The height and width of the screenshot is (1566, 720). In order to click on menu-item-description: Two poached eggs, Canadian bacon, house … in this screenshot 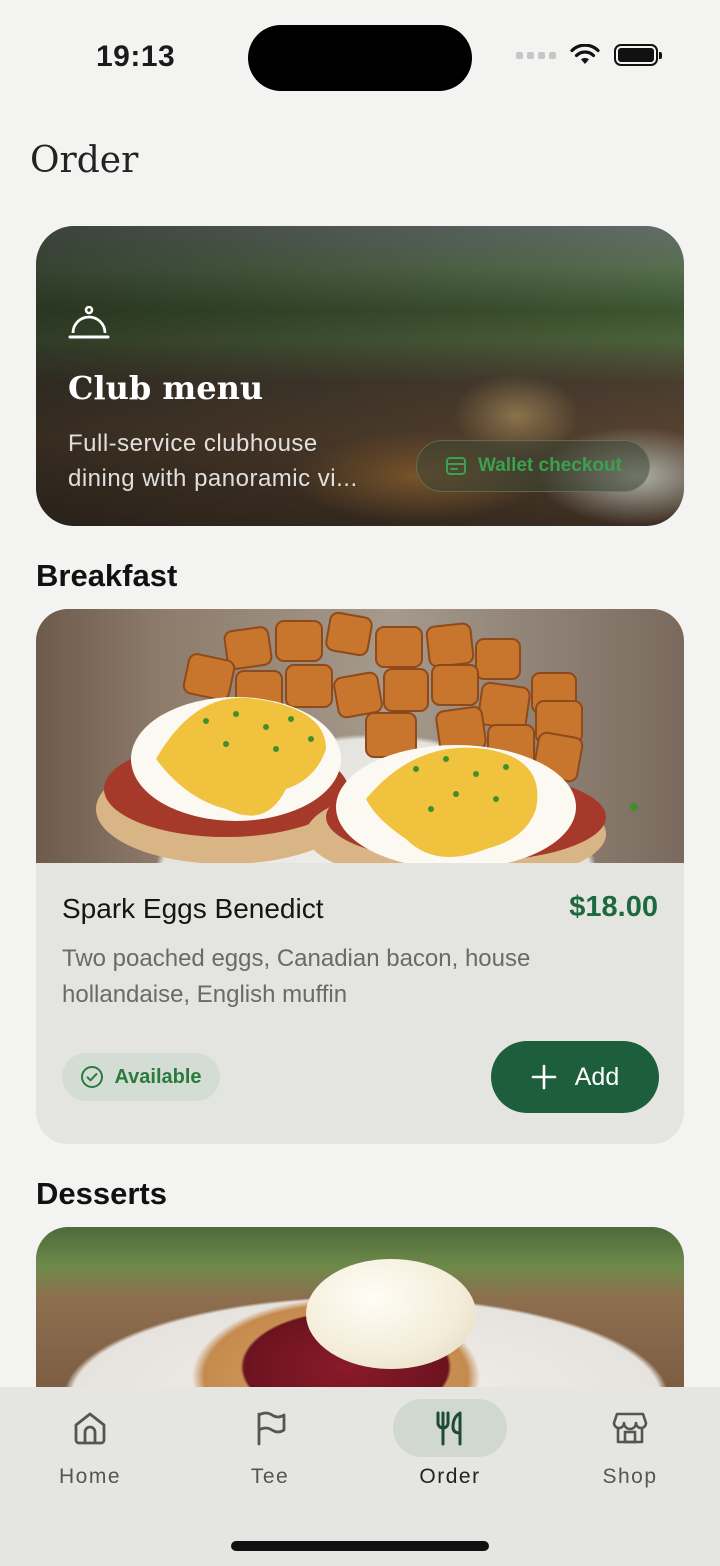, I will do `click(296, 976)`.